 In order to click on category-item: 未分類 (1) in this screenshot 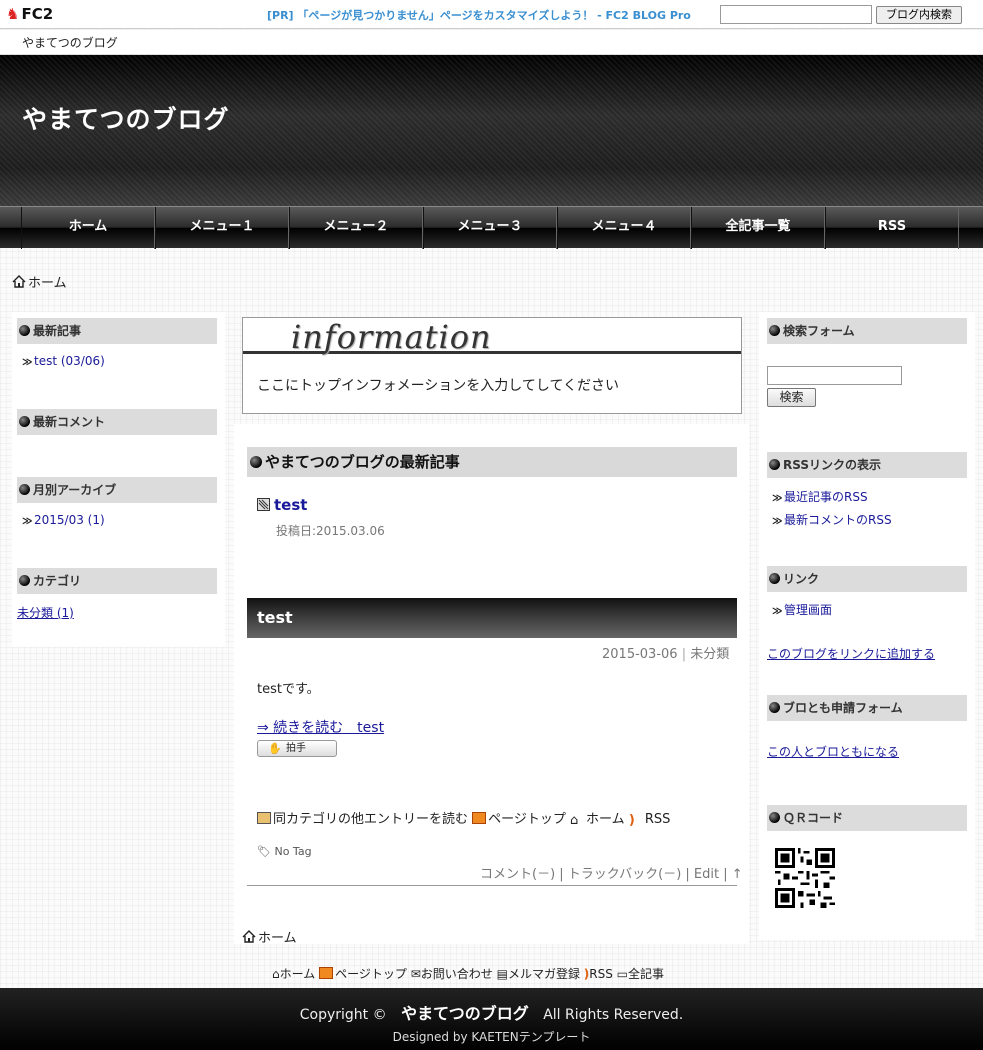, I will do `click(45, 612)`.